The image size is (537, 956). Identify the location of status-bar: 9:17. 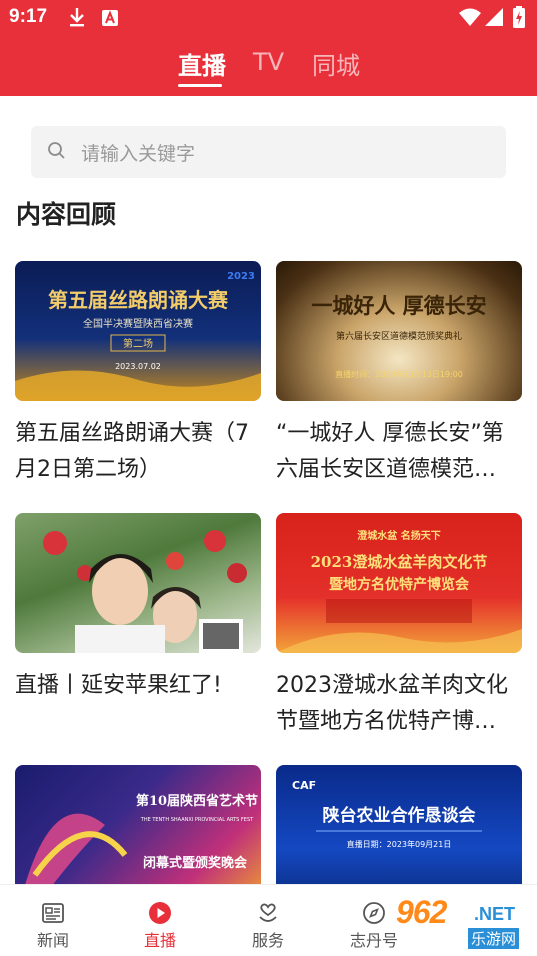
(268, 18).